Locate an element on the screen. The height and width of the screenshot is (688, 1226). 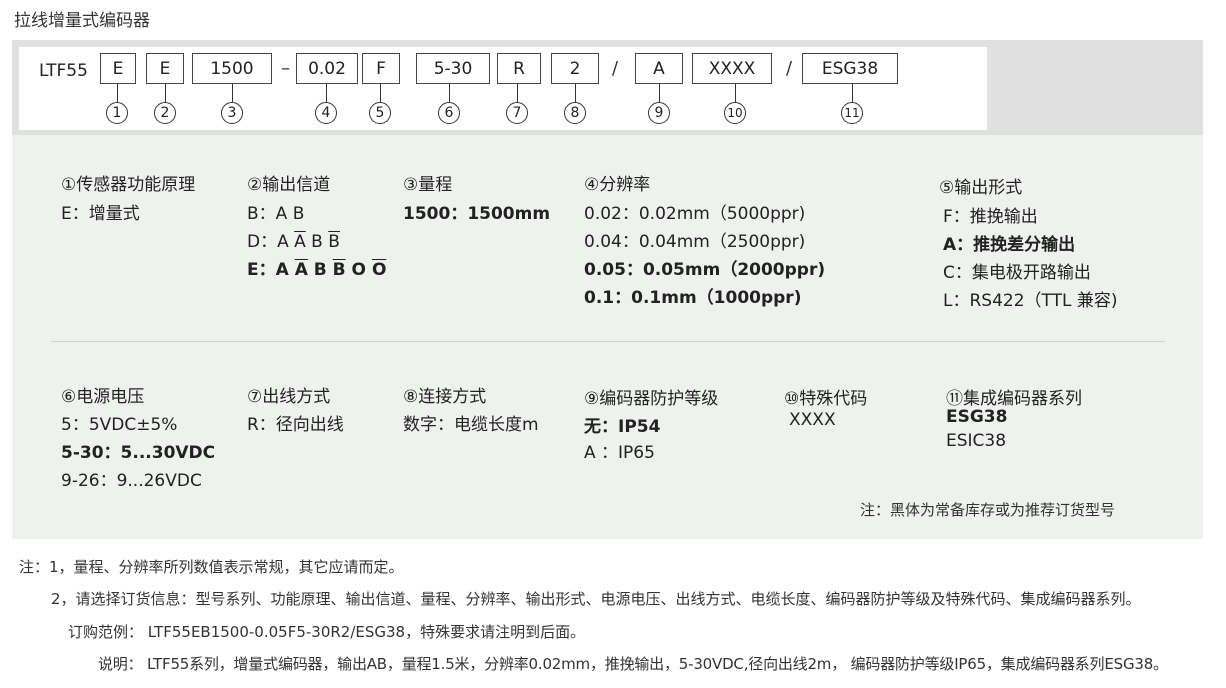
circled-number-7: 7 is located at coordinates (517, 113).